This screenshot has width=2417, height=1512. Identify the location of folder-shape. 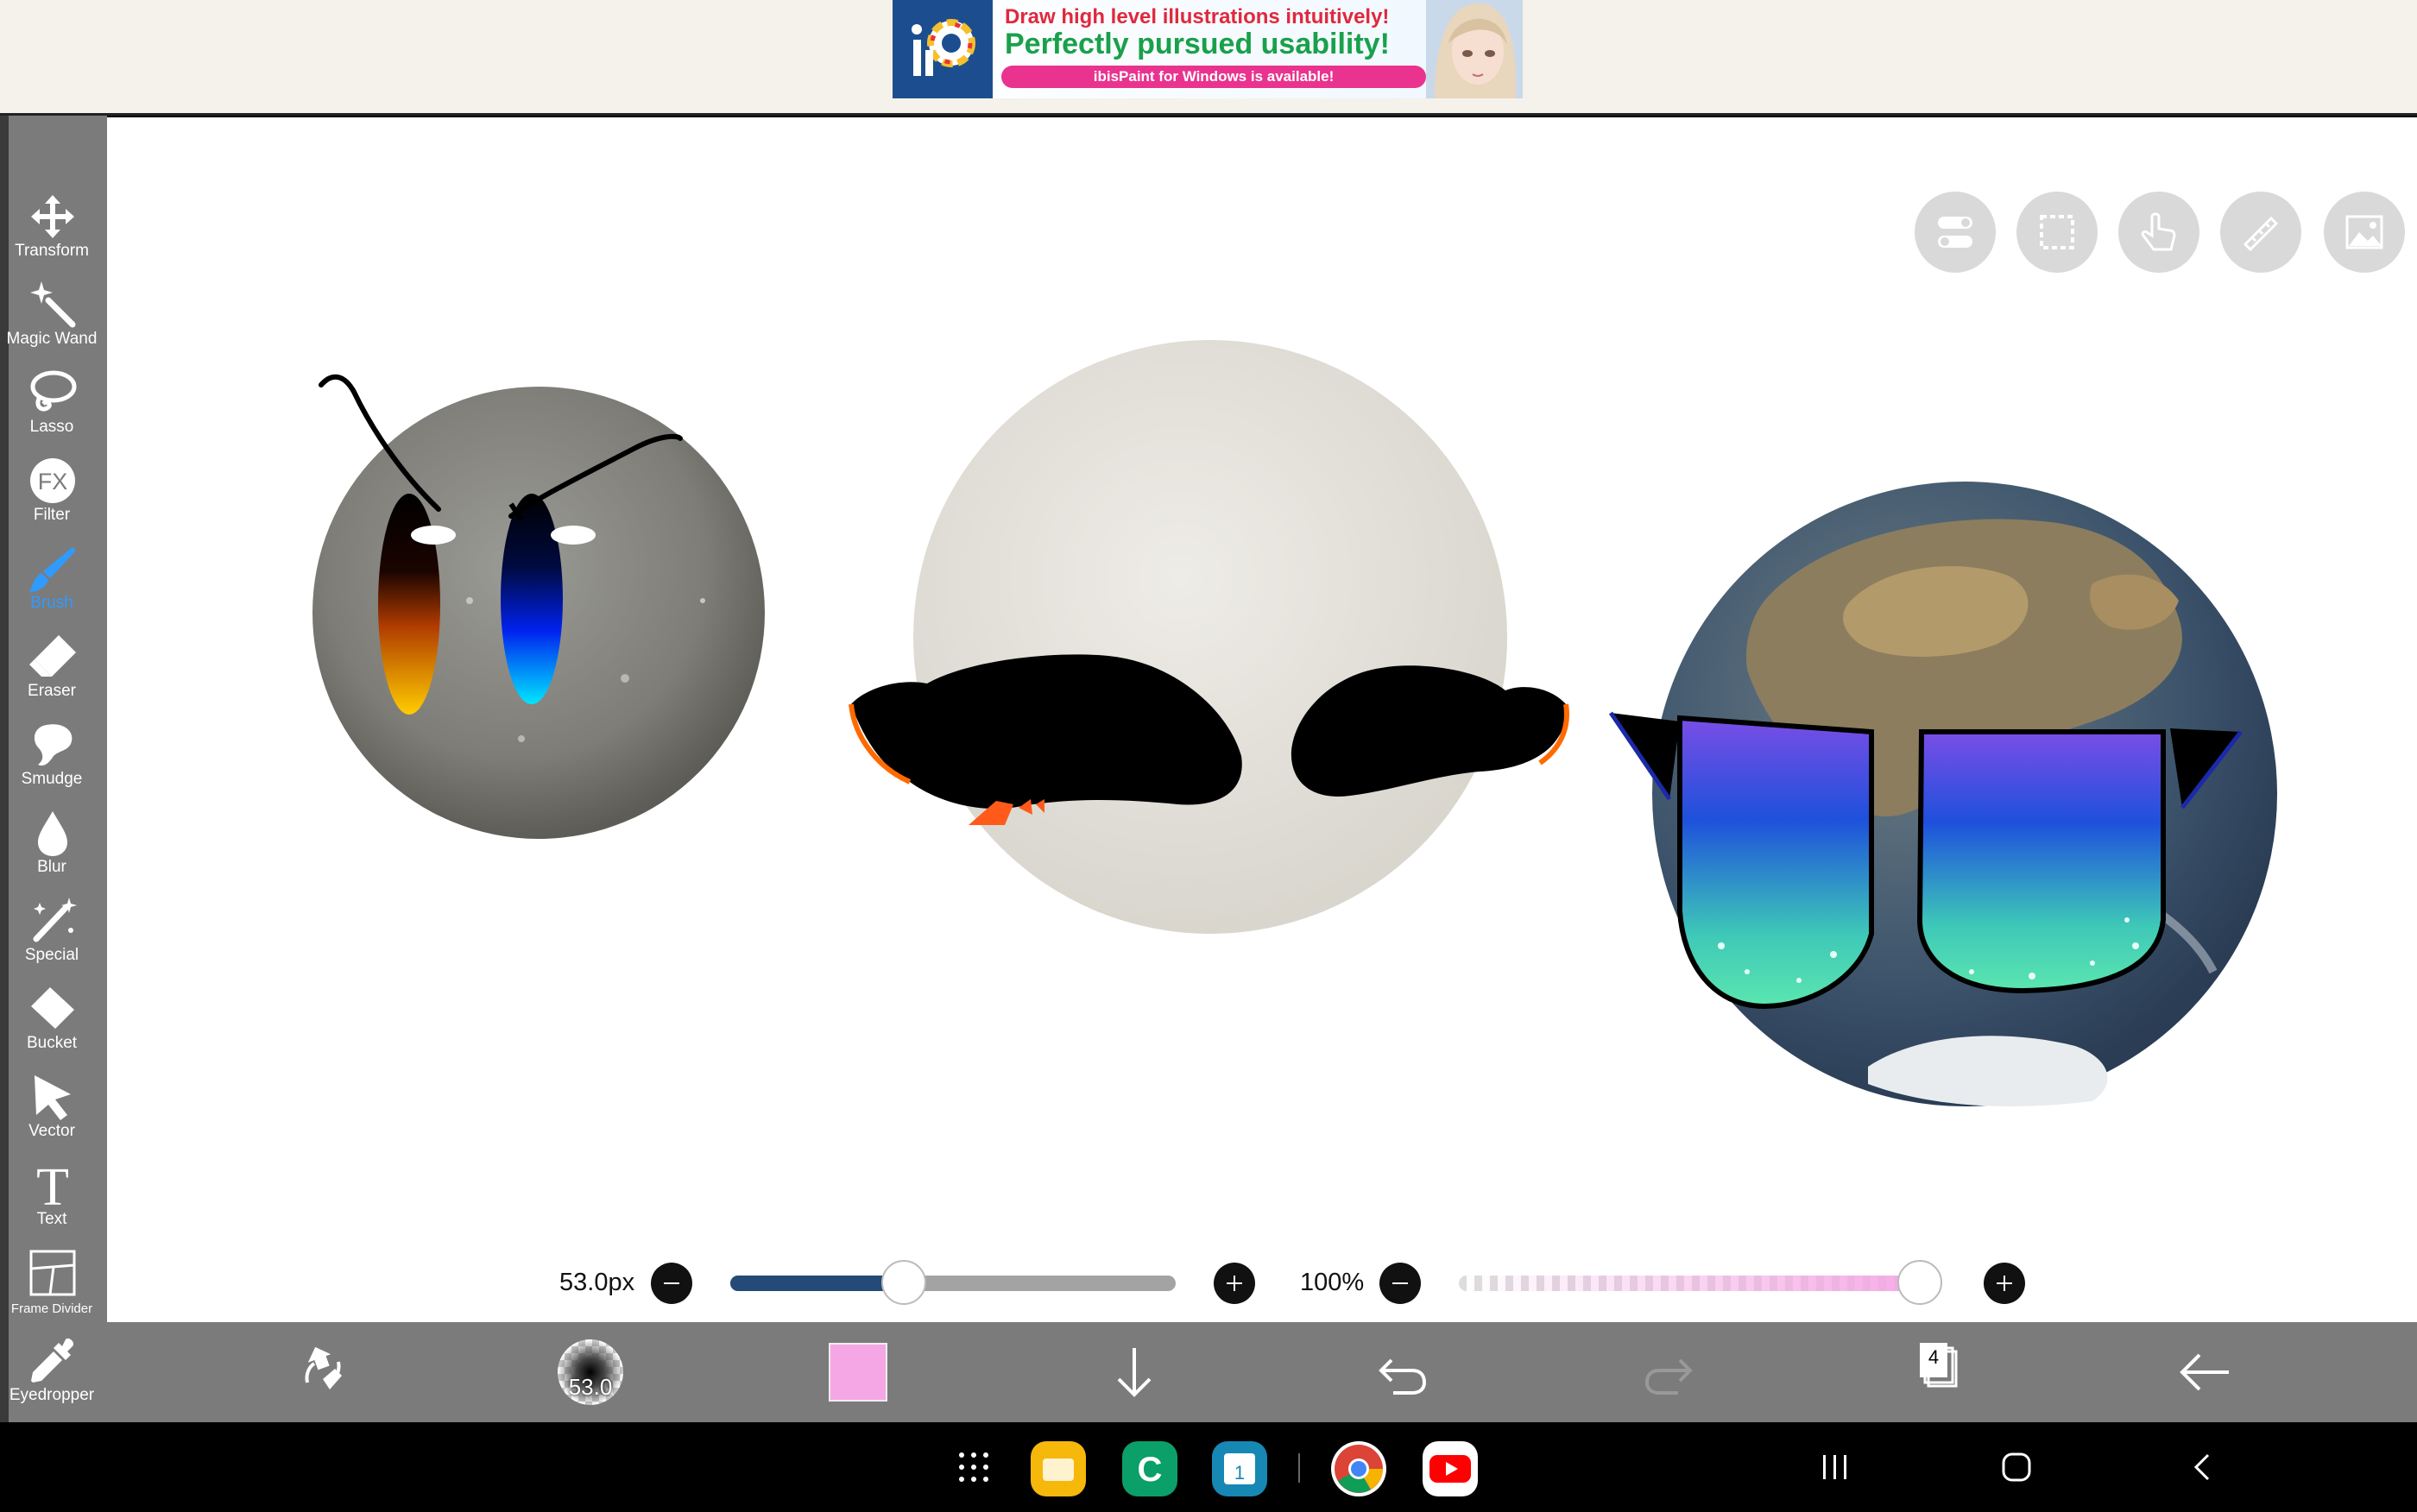
(1058, 1470).